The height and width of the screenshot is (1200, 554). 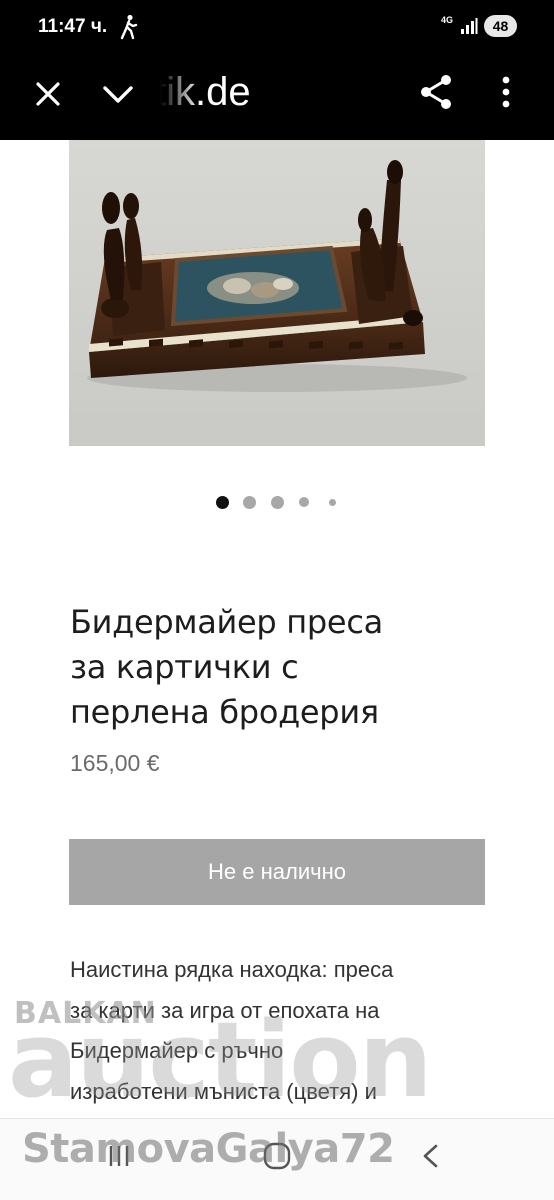 What do you see at coordinates (277, 28) in the screenshot?
I see `status-bar: 11:47 ч. 4G 48` at bounding box center [277, 28].